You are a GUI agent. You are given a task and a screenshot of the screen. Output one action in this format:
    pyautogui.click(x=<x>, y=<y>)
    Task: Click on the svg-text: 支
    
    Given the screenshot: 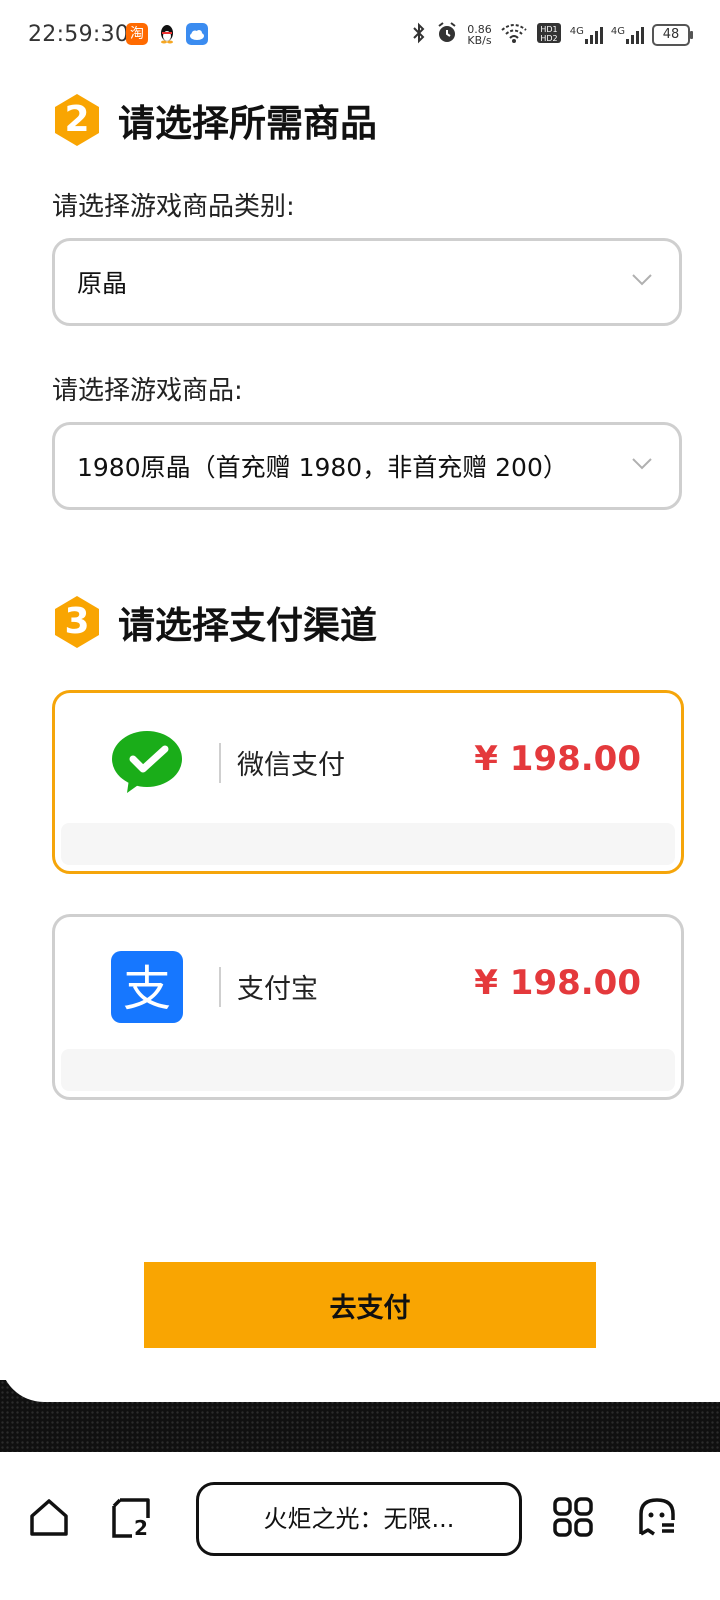 What is the action you would take?
    pyautogui.click(x=147, y=989)
    